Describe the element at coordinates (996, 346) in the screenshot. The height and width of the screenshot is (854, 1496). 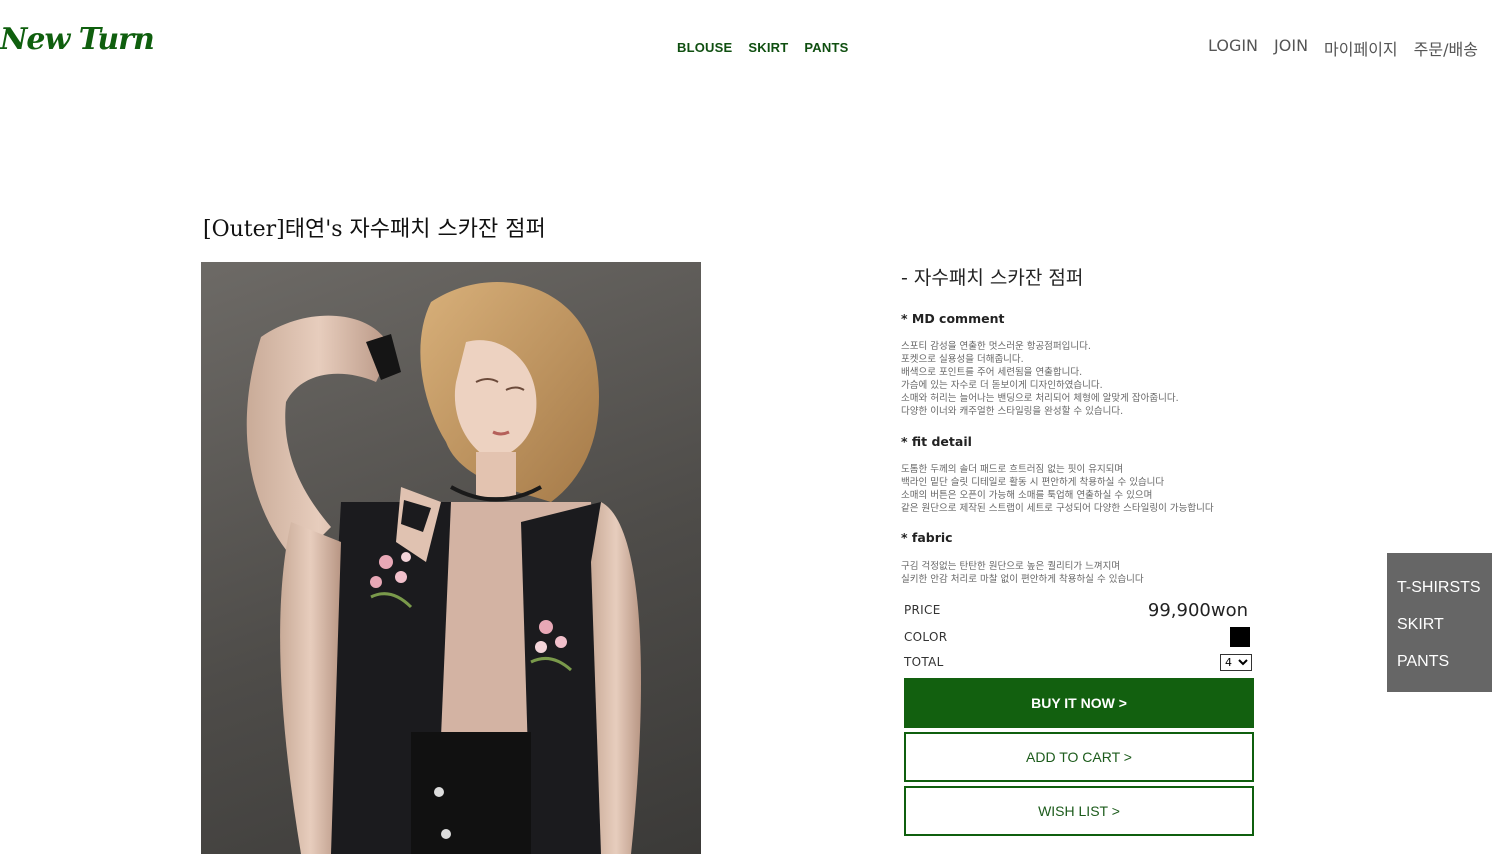
I see `md-comment-line: 스포티 감성을 연출한 멋스러운 항공점퍼입니다.` at that location.